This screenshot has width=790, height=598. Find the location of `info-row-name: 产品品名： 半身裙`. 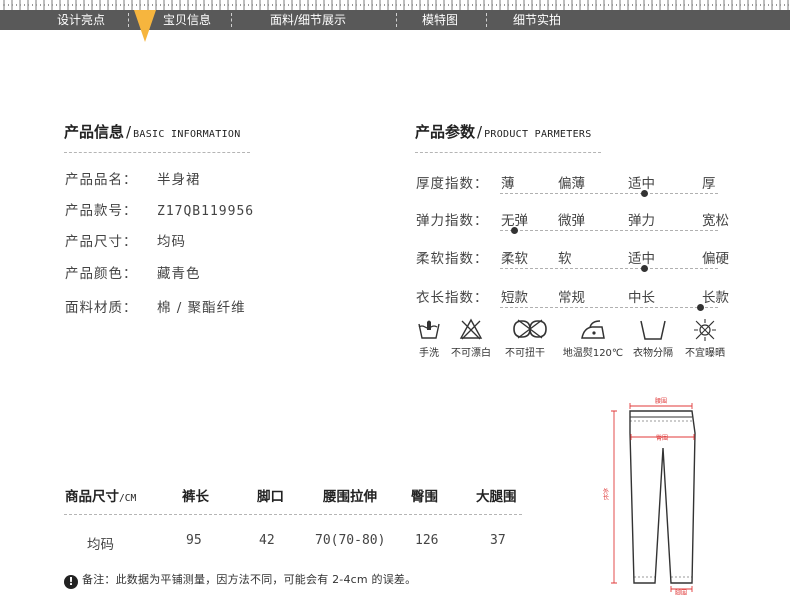

info-row-name: 产品品名： 半身裙 is located at coordinates (133, 178).